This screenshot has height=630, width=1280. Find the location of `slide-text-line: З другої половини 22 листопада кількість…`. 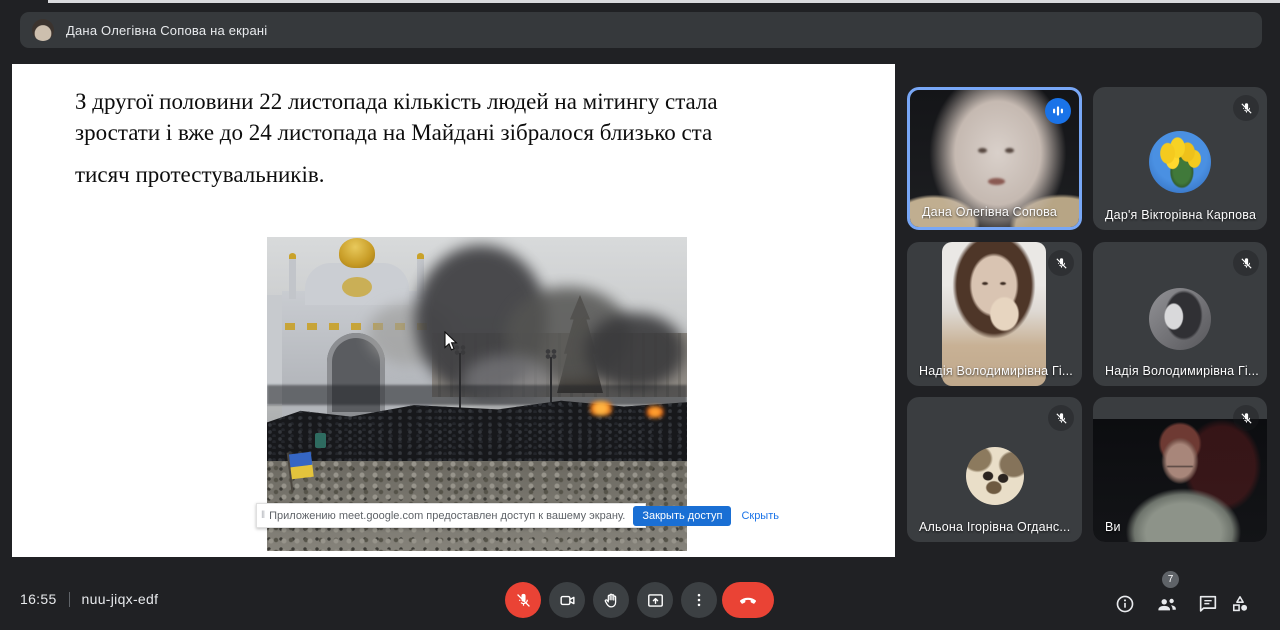

slide-text-line: З другої половини 22 листопада кількість… is located at coordinates (396, 101).